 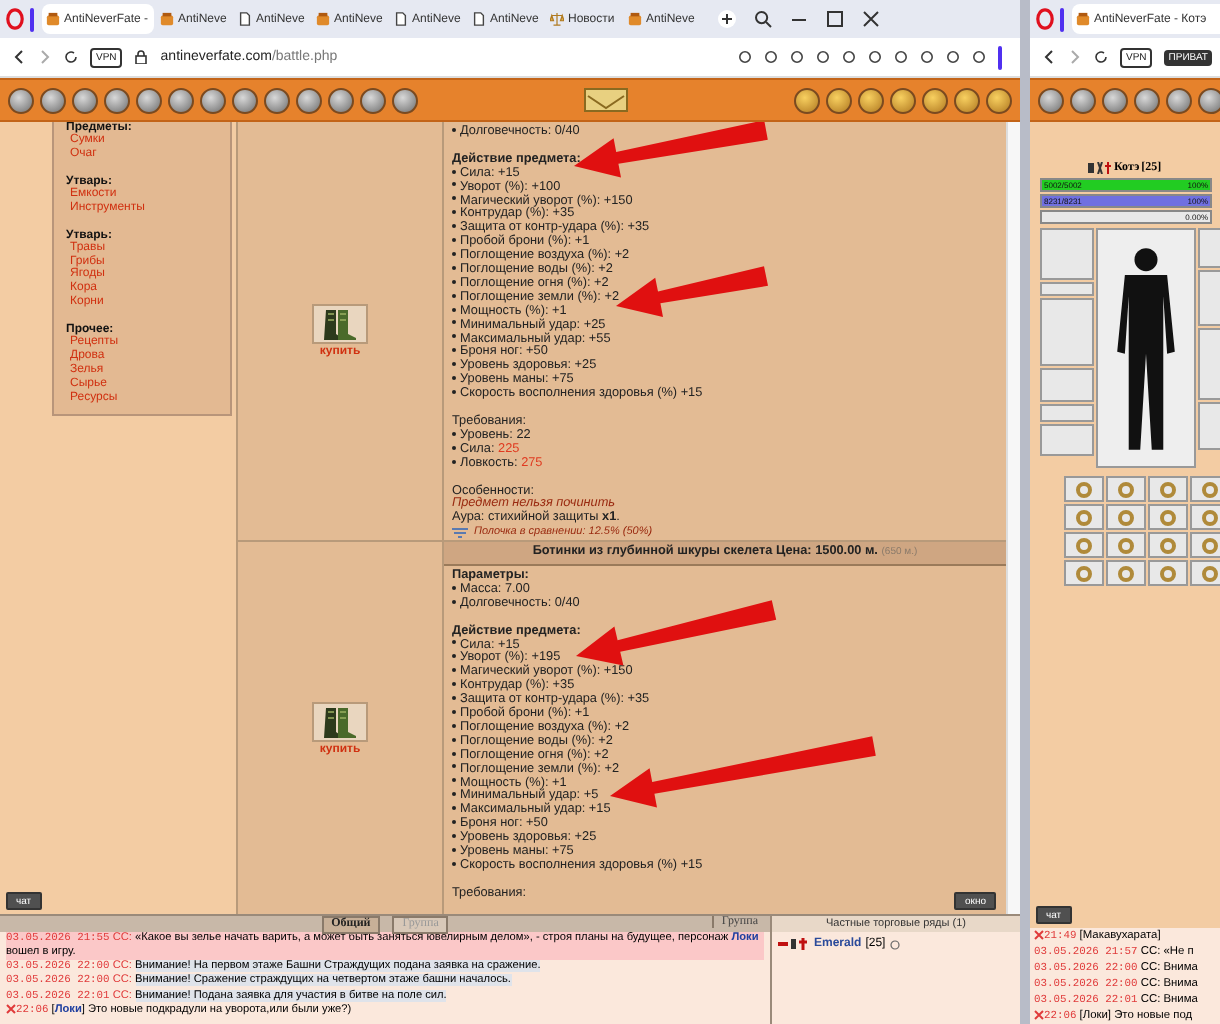 What do you see at coordinates (794, 944) in the screenshot?
I see `player-status-icon` at bounding box center [794, 944].